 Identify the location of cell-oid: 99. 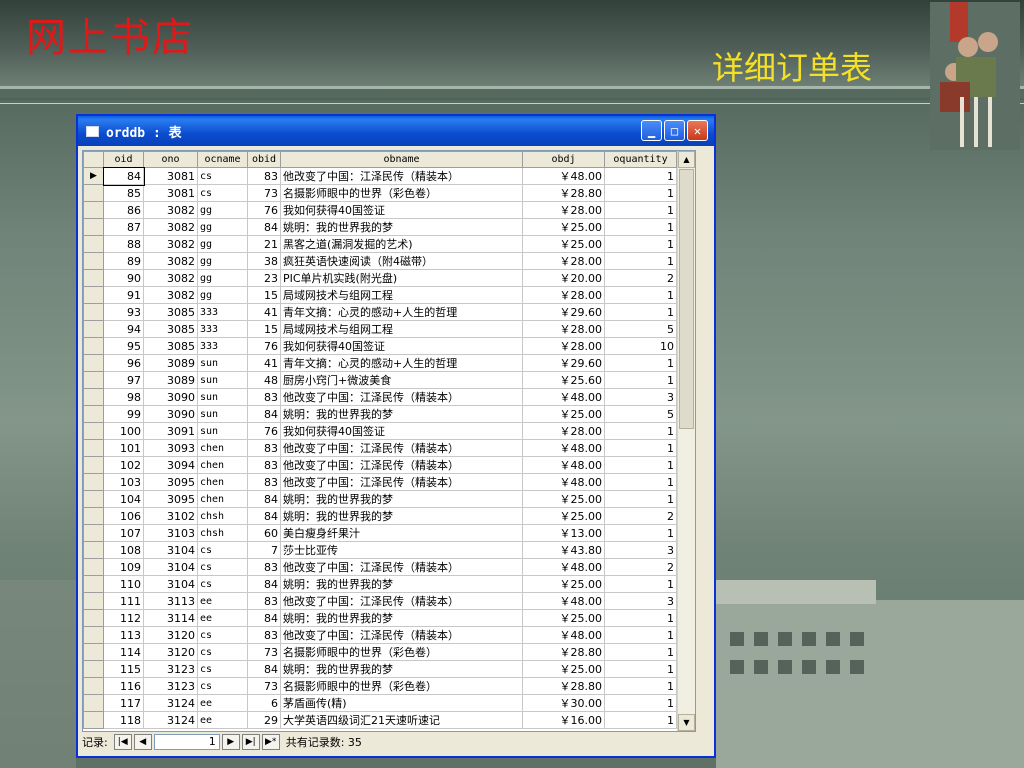
(123, 414).